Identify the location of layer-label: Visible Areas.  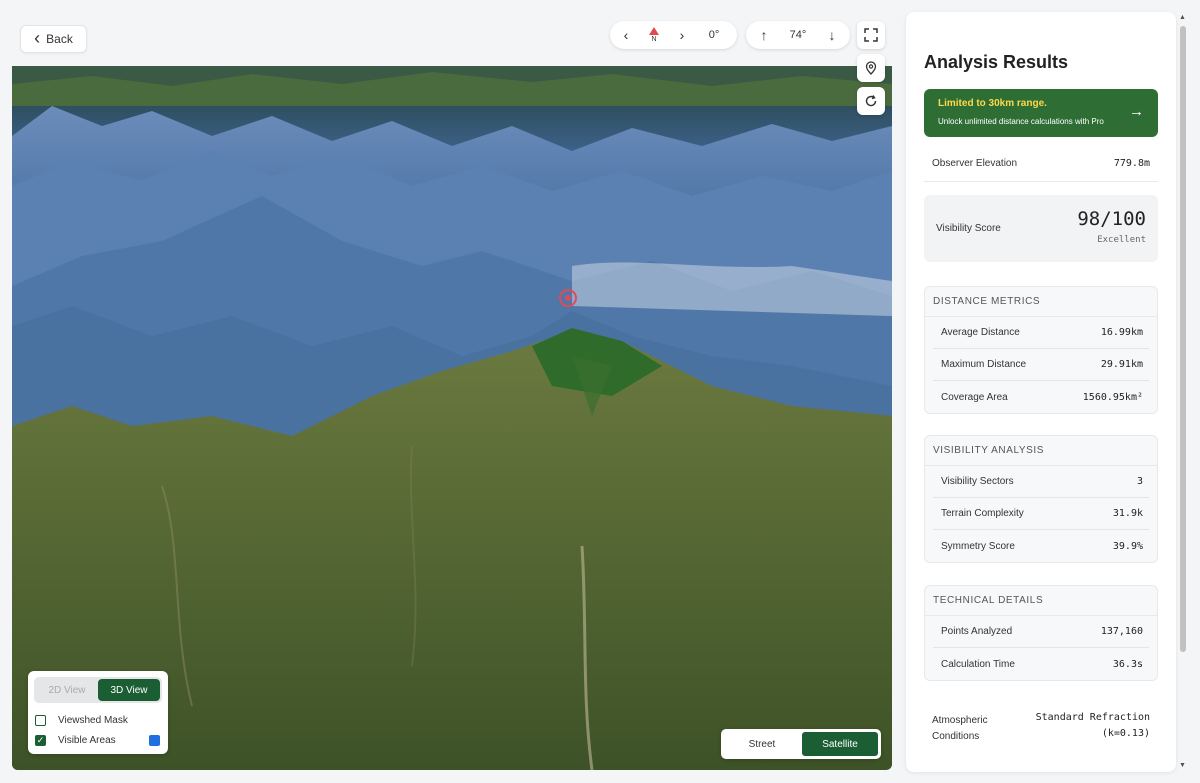
(87, 740).